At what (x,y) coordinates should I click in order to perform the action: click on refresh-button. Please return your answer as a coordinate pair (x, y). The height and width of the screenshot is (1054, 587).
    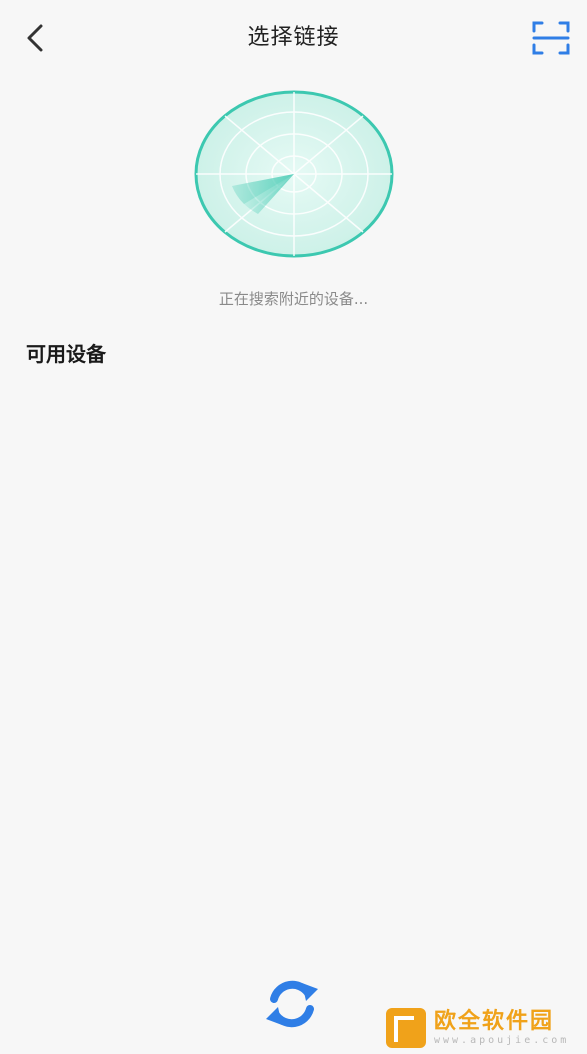
    Looking at the image, I should click on (292, 1004).